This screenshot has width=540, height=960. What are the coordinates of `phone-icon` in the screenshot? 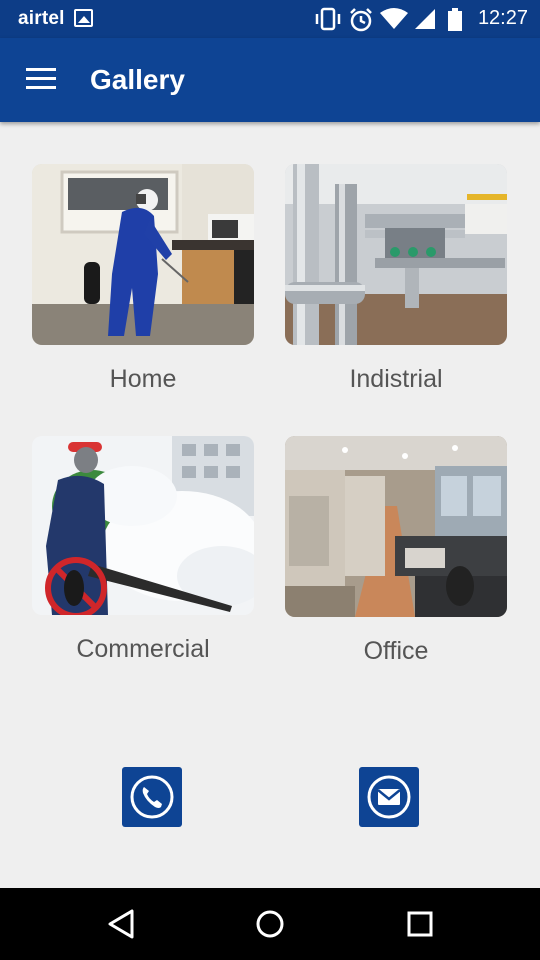 It's located at (152, 797).